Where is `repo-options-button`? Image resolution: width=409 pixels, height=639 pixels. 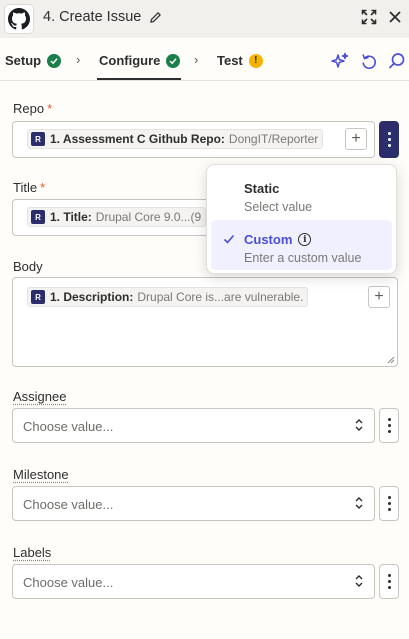 repo-options-button is located at coordinates (389, 139).